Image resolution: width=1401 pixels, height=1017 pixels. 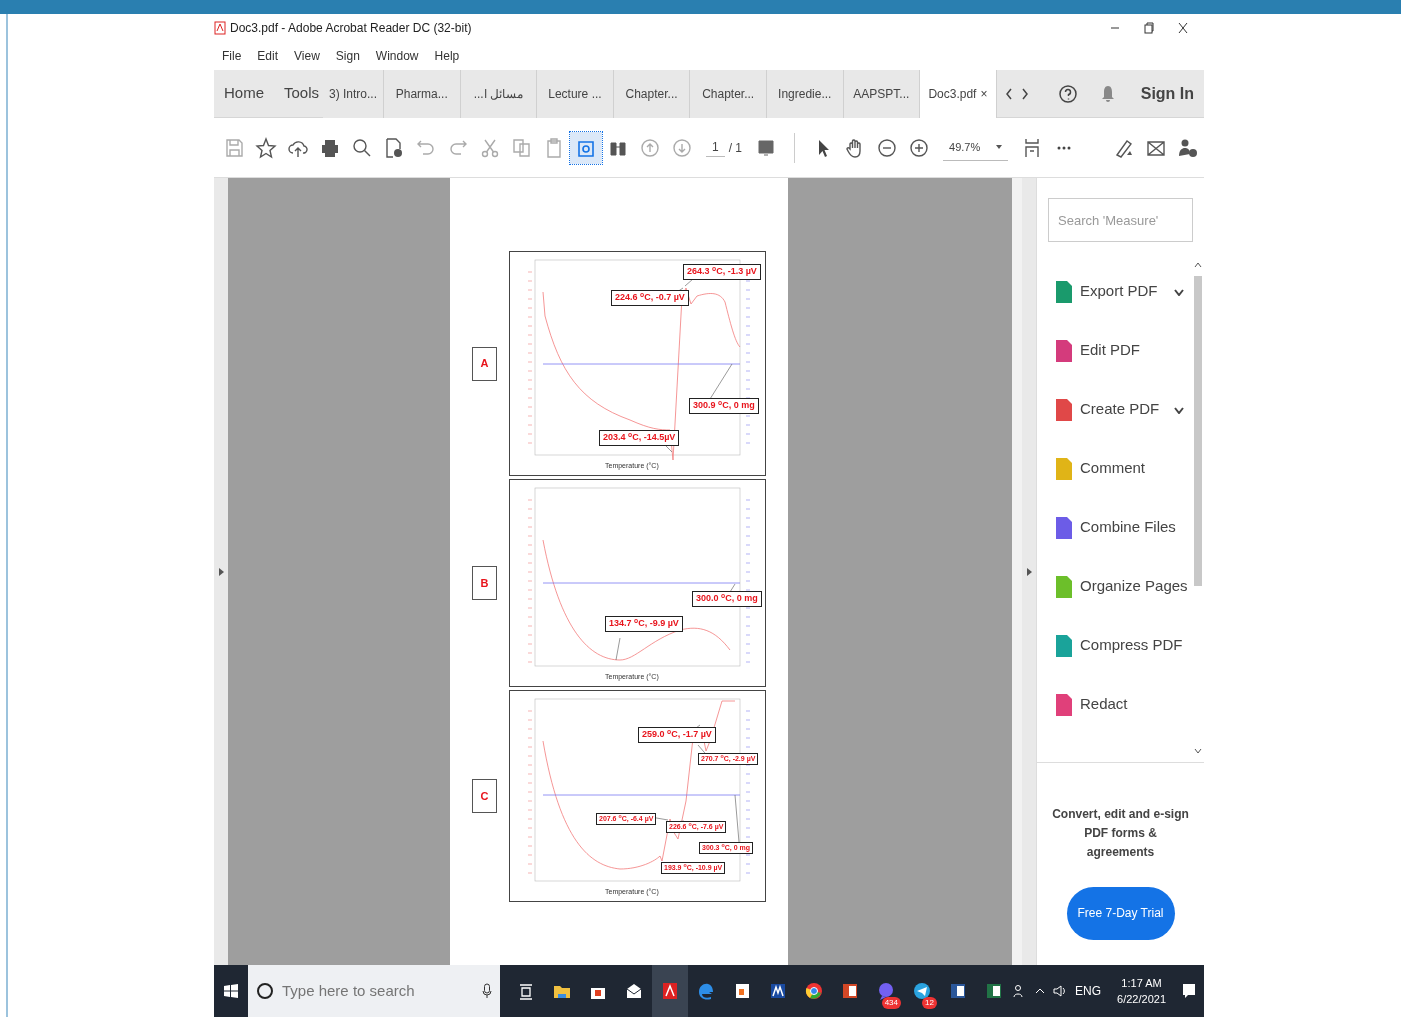 What do you see at coordinates (1029, 571) in the screenshot?
I see `expand-right-icon` at bounding box center [1029, 571].